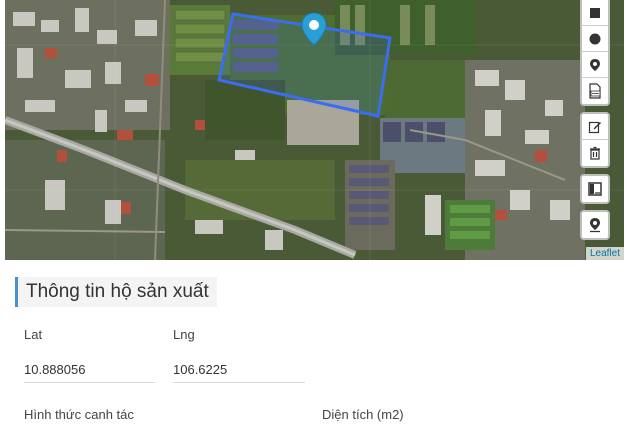 The height and width of the screenshot is (441, 629). What do you see at coordinates (33, 334) in the screenshot?
I see `lat-label: Lat` at bounding box center [33, 334].